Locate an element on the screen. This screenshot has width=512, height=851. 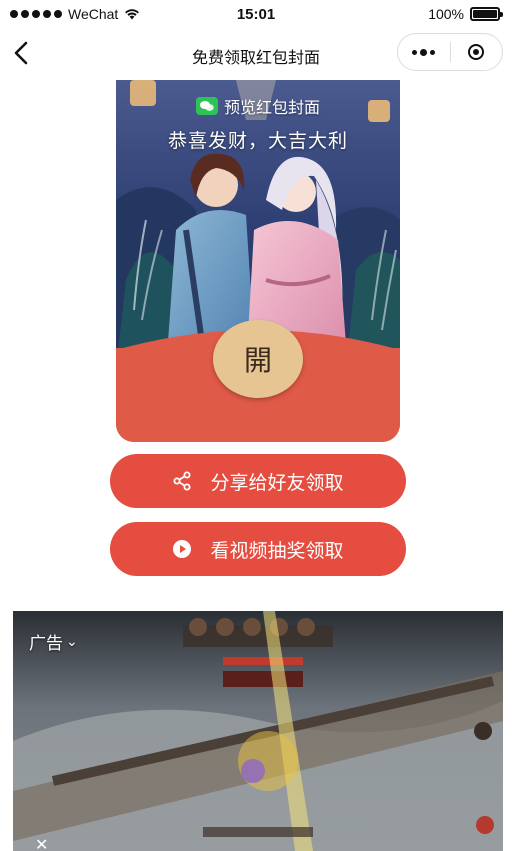
ad-label: 广告 ⌄ is located at coordinates (53, 641).